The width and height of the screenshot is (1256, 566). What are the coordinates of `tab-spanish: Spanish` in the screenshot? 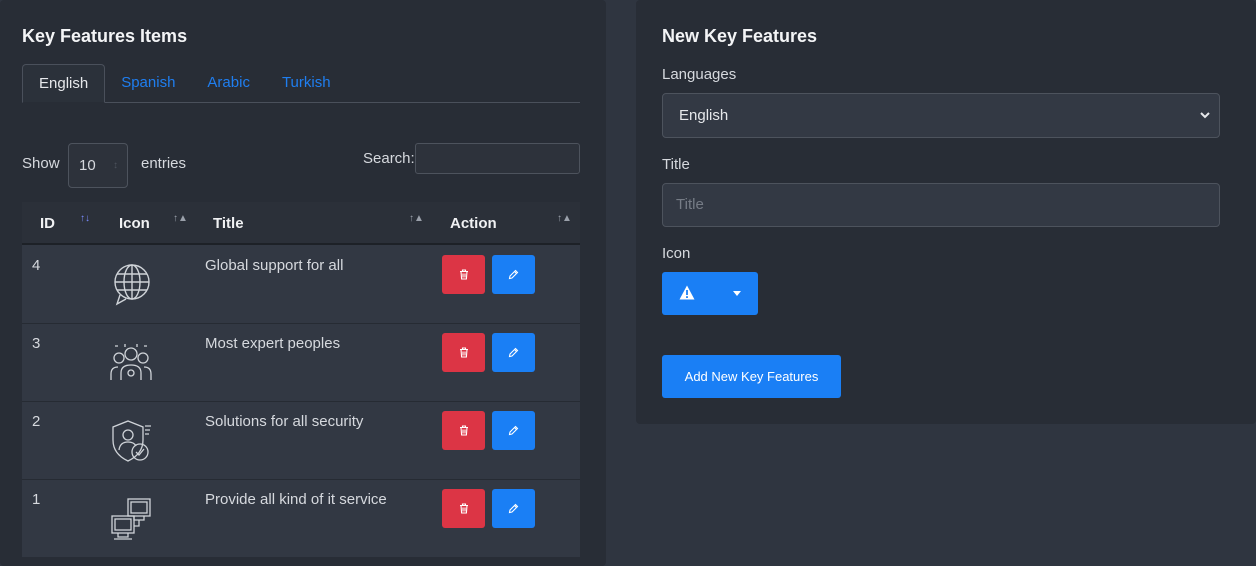 It's located at (148, 83).